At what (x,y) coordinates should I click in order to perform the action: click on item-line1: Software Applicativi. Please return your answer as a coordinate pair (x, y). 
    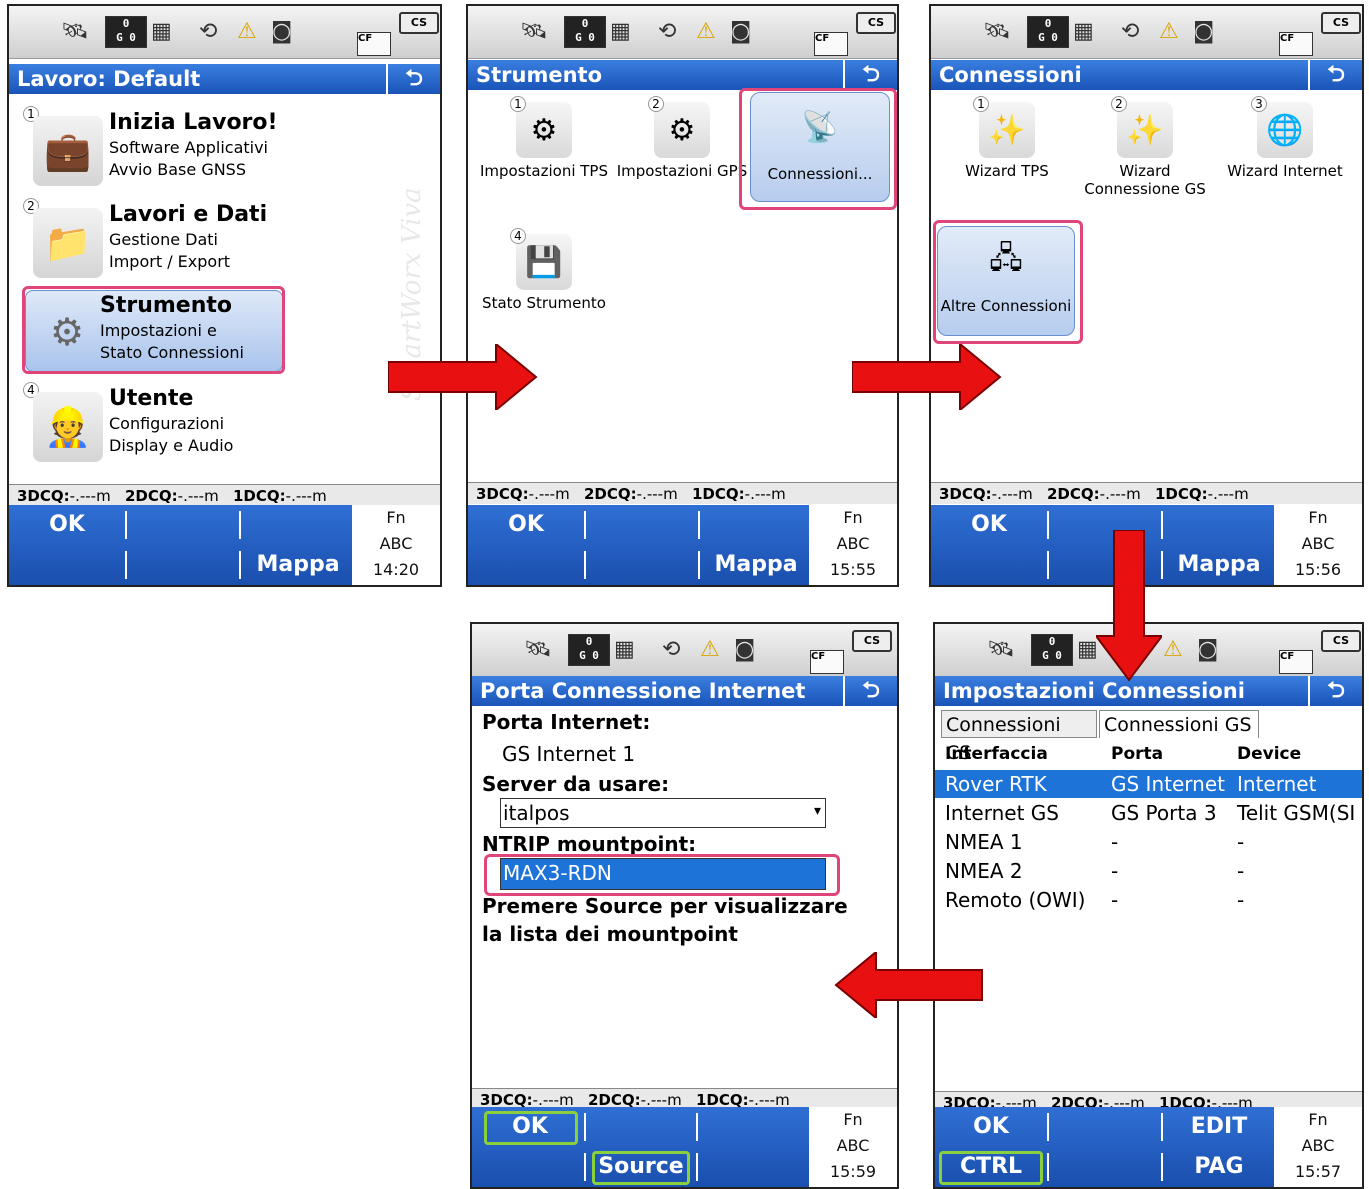
    Looking at the image, I should click on (188, 147).